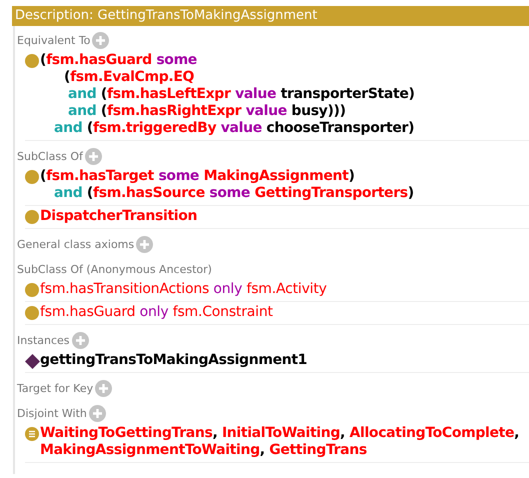 The width and height of the screenshot is (529, 478). Describe the element at coordinates (75, 244) in the screenshot. I see `section-title: General class axioms` at that location.